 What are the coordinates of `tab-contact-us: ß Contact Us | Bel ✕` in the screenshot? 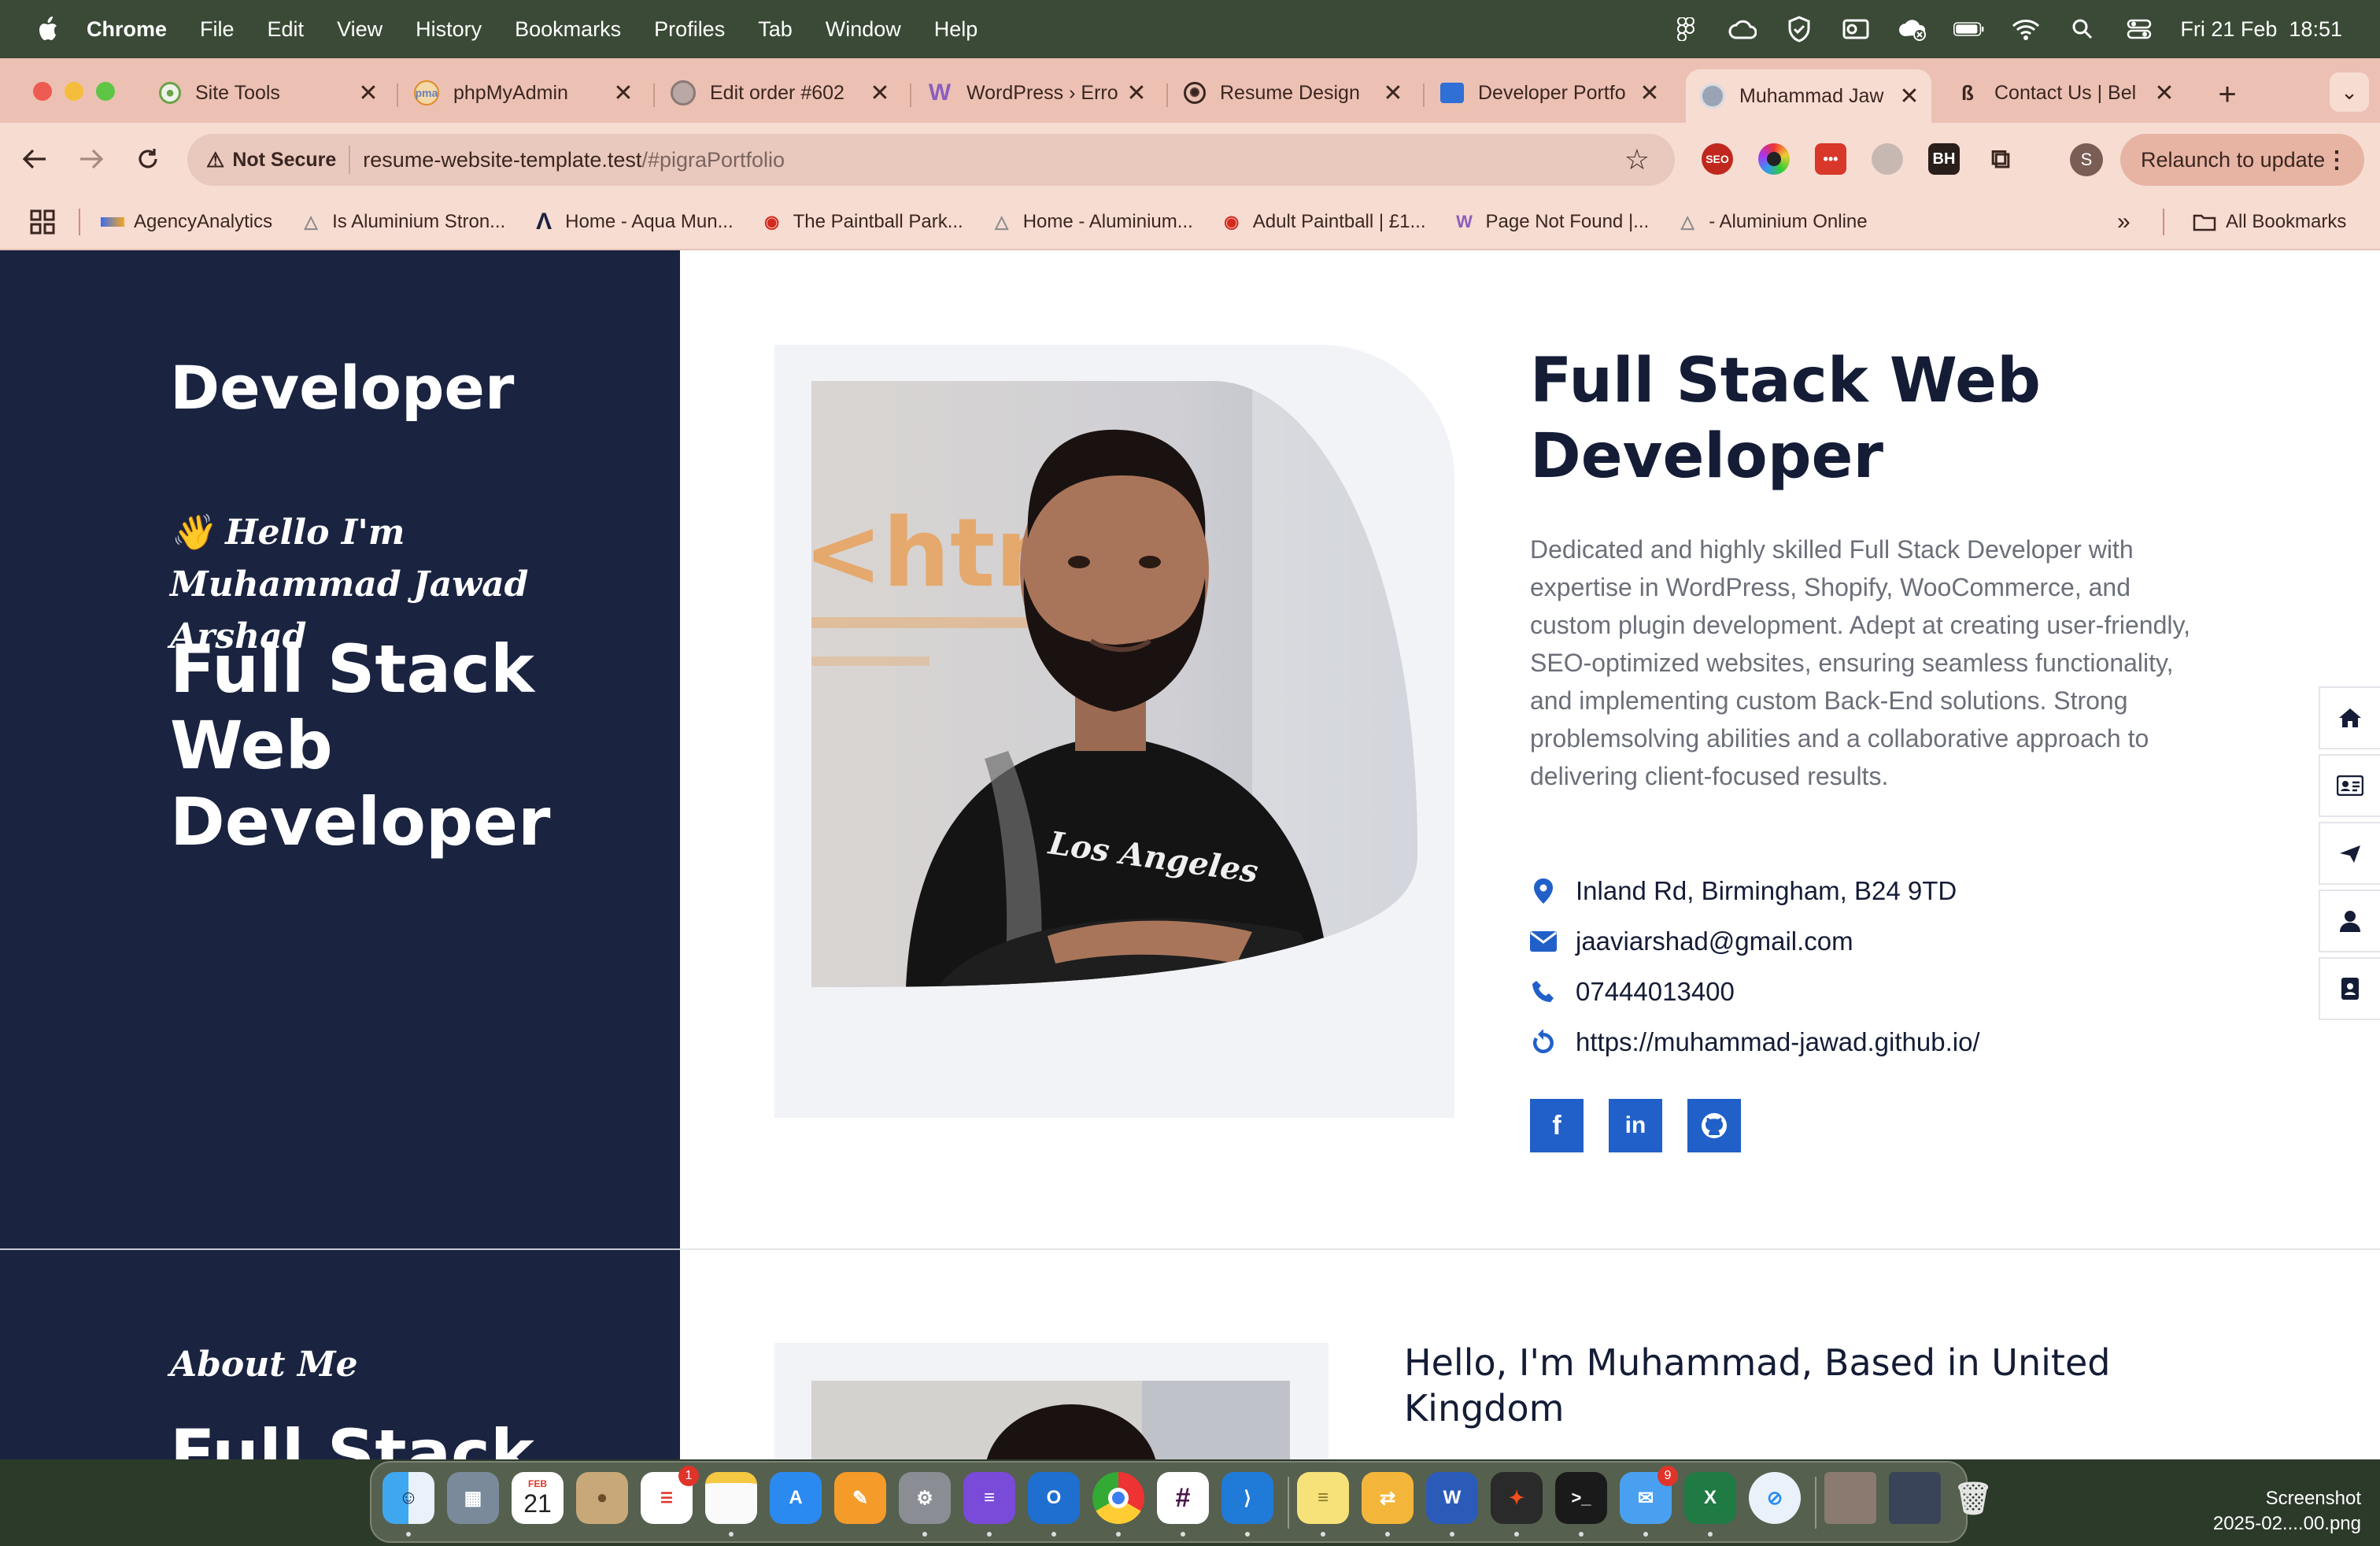 It's located at (2063, 93).